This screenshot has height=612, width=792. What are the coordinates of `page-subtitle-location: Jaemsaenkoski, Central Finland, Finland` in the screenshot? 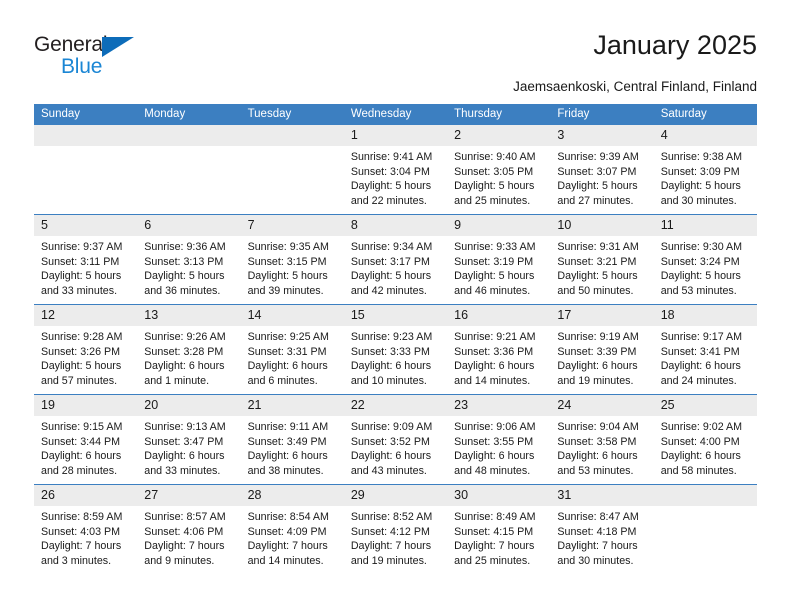 It's located at (635, 86).